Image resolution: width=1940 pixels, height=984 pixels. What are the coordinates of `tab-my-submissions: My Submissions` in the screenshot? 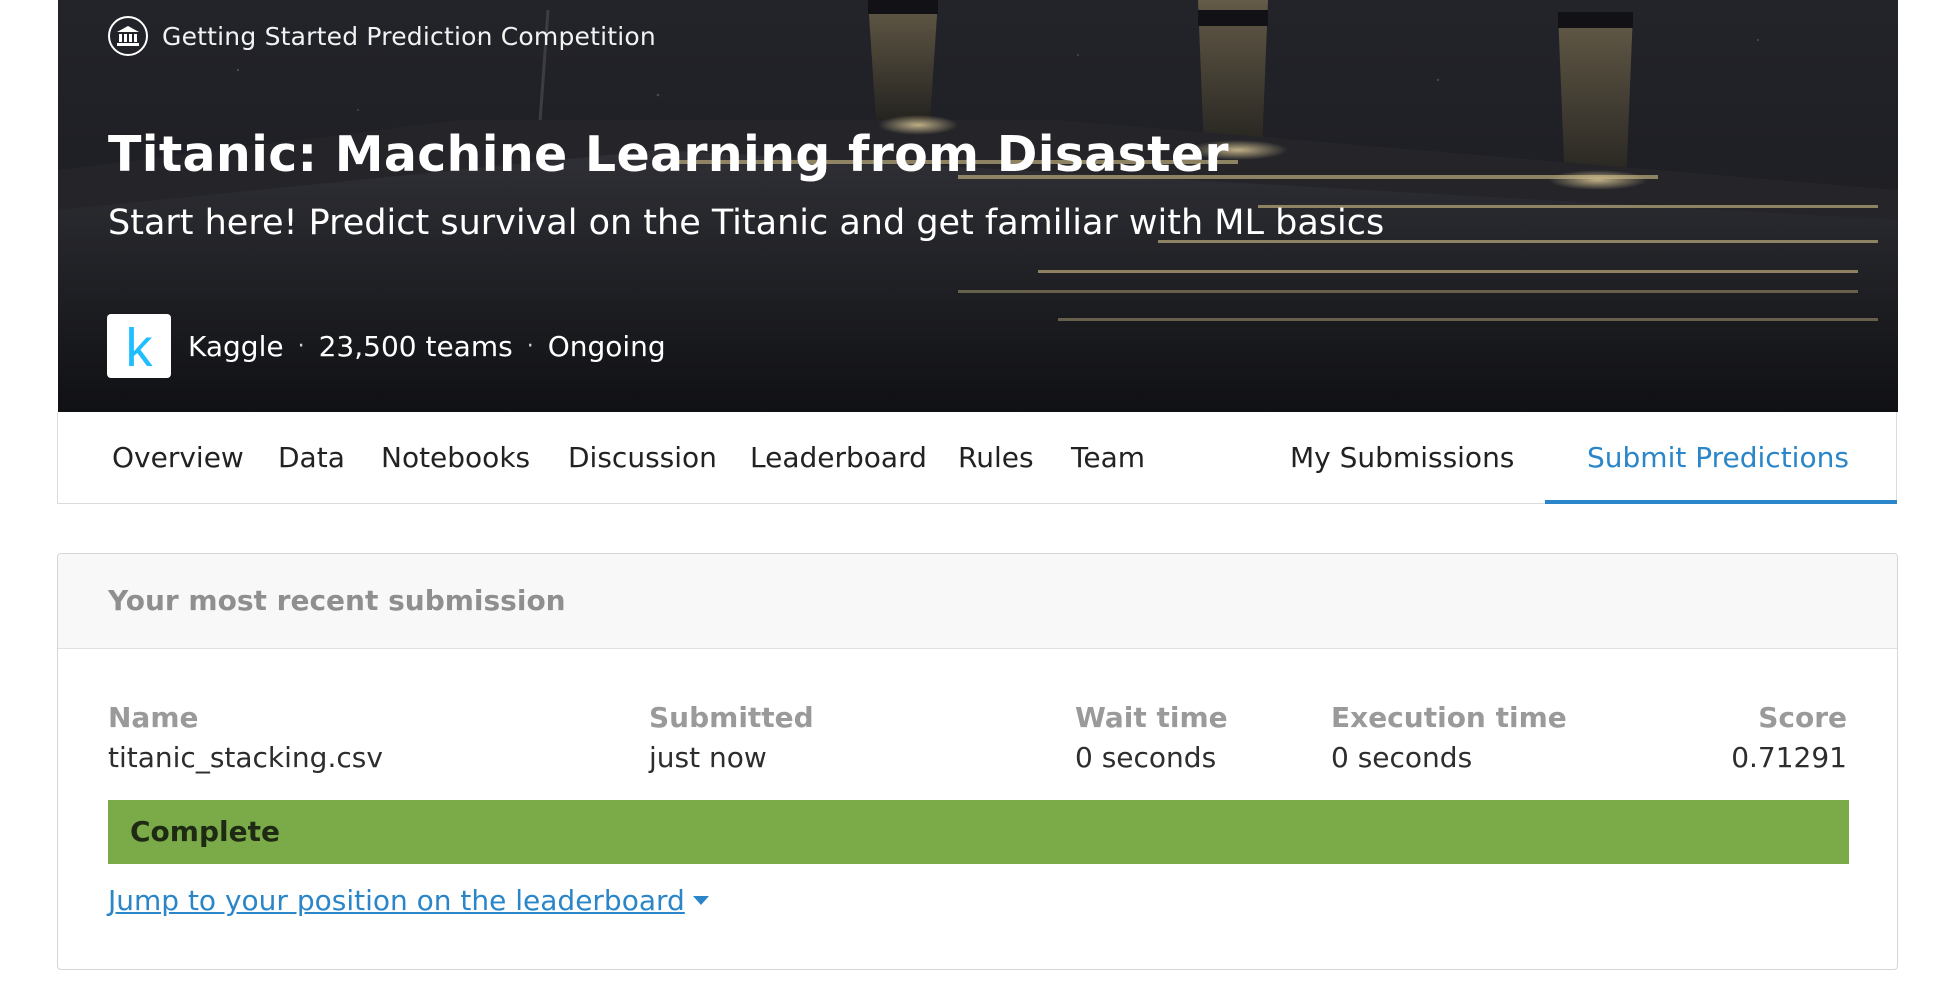 It's located at (1402, 458).